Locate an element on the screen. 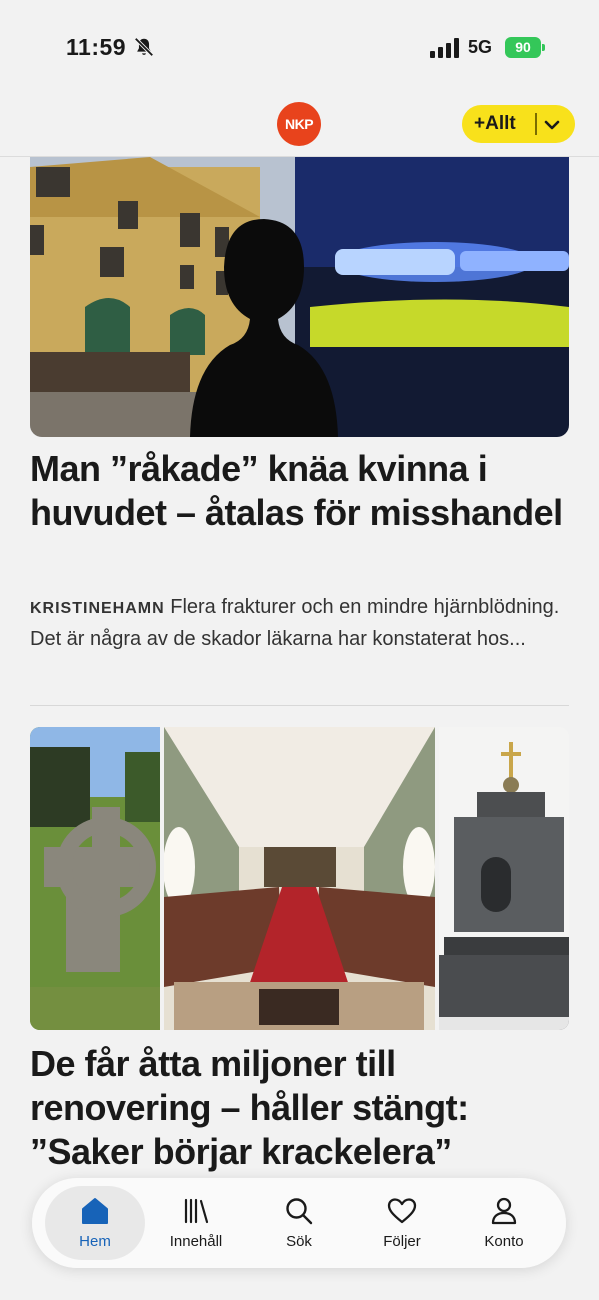 This screenshot has width=599, height=1300. home-icon is located at coordinates (95, 1211).